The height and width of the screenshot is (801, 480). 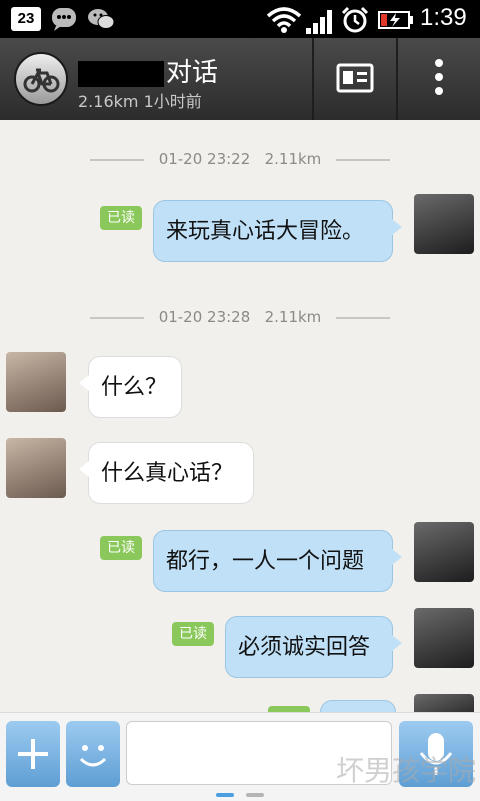 I want to click on message-bubble-incoming: 什么？, so click(x=130, y=387).